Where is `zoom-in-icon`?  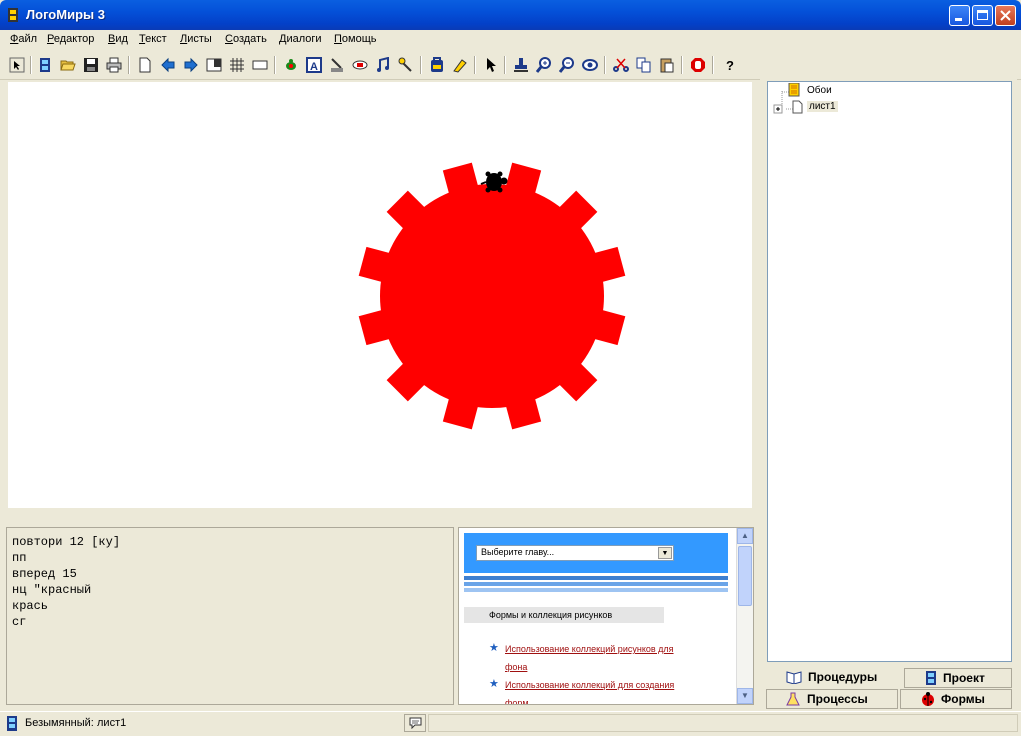 zoom-in-icon is located at coordinates (543, 65).